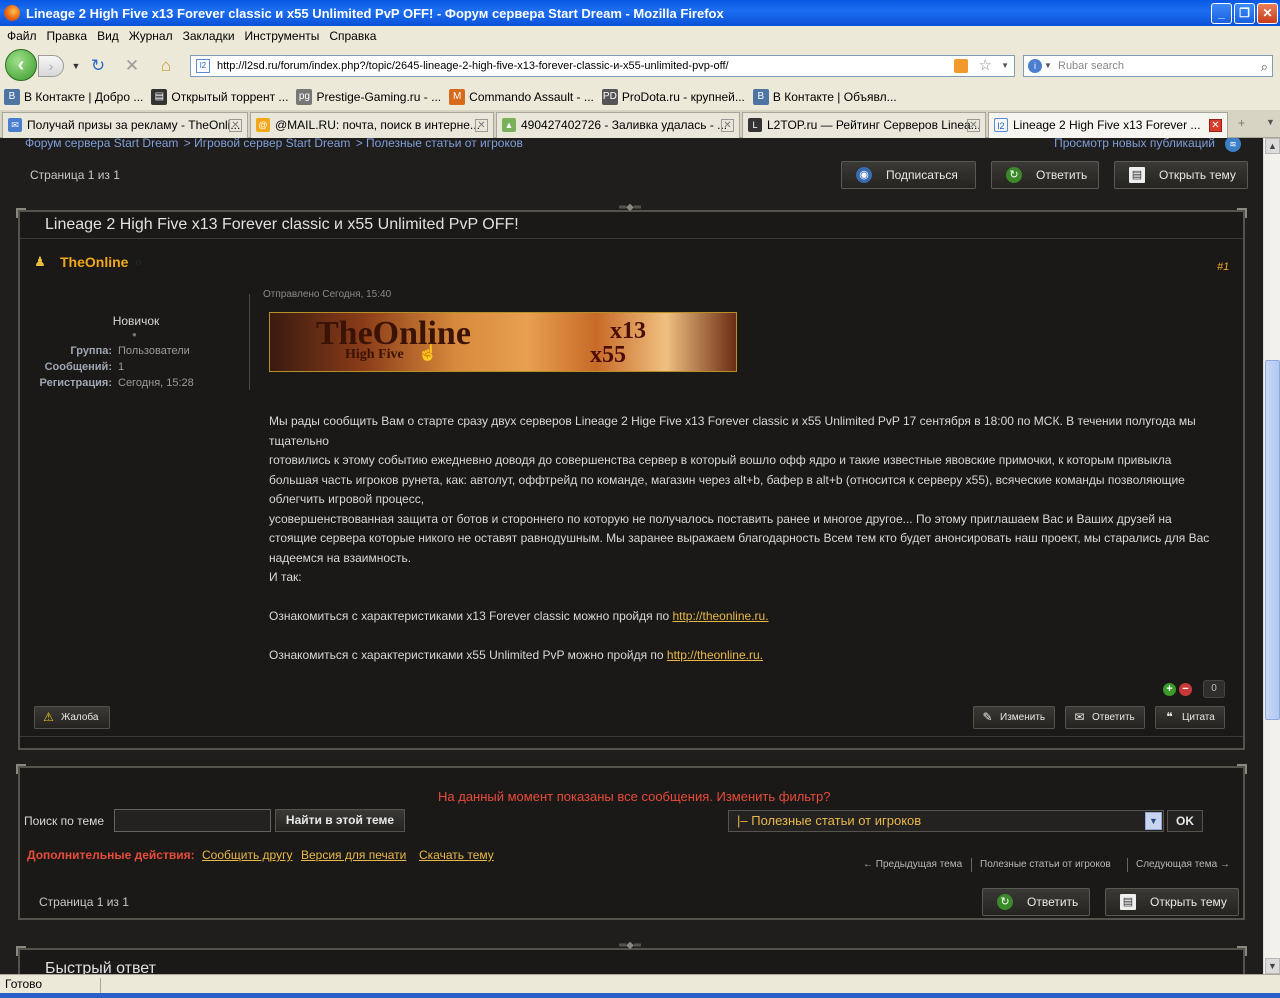 This screenshot has height=998, width=1280. I want to click on chevron-down-icon: ▼, so click(1153, 821).